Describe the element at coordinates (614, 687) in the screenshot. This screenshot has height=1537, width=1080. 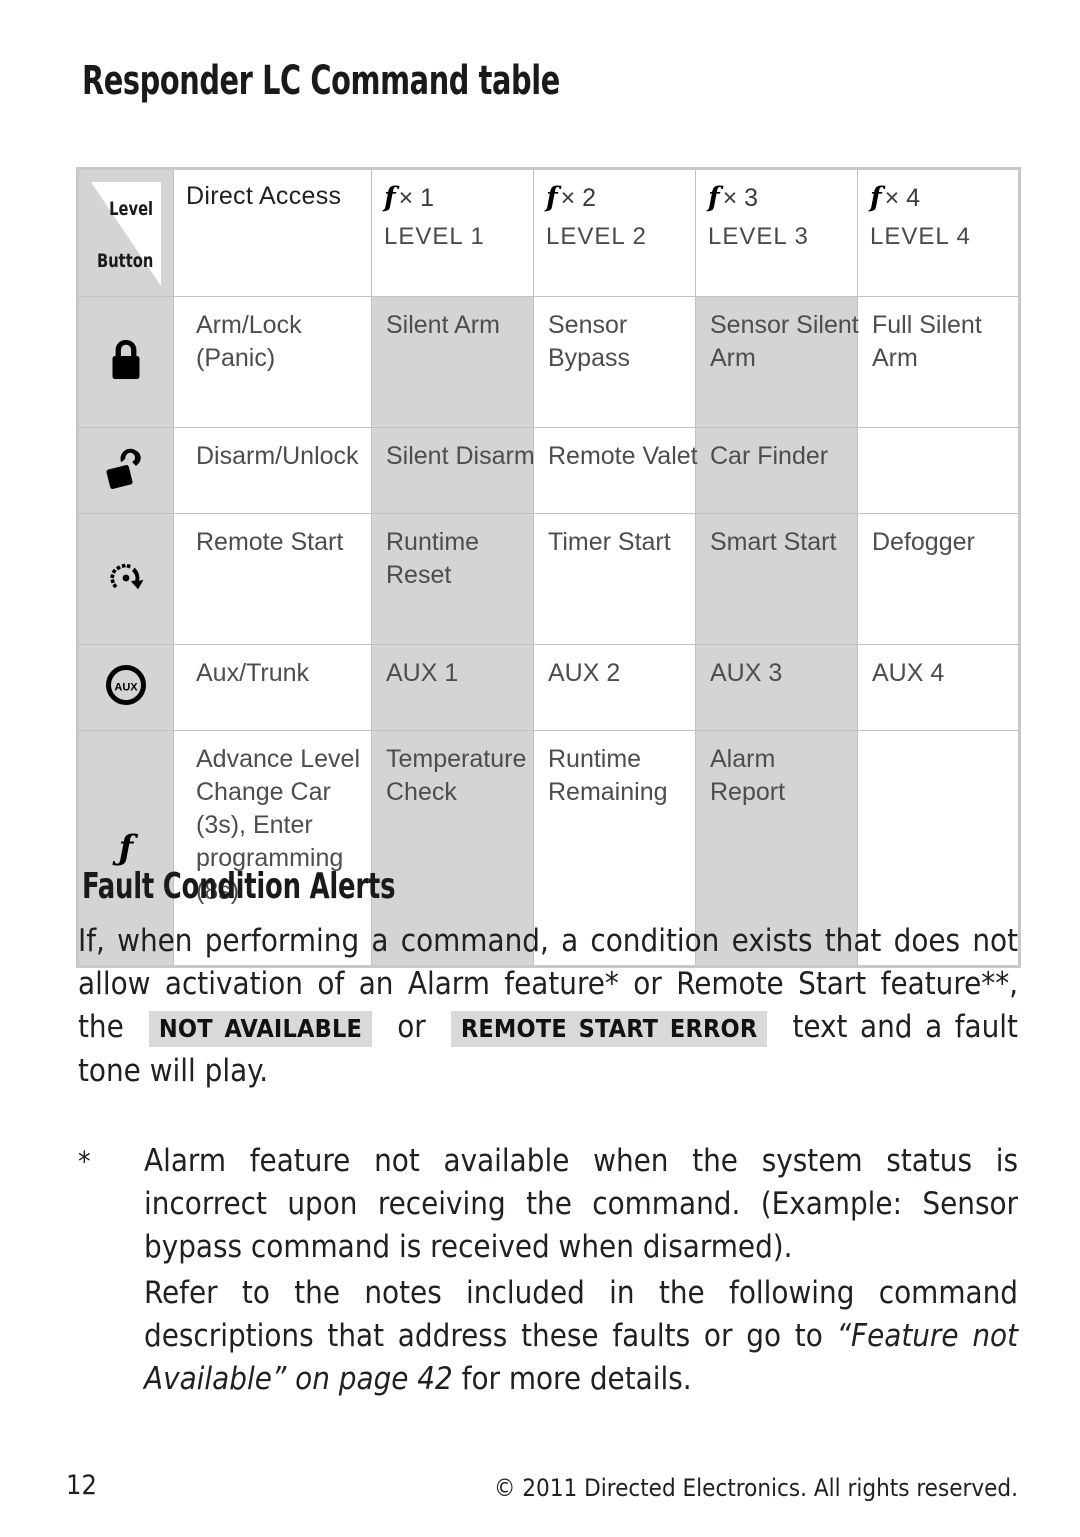
I see `level-2-cell: AUX 2` at that location.